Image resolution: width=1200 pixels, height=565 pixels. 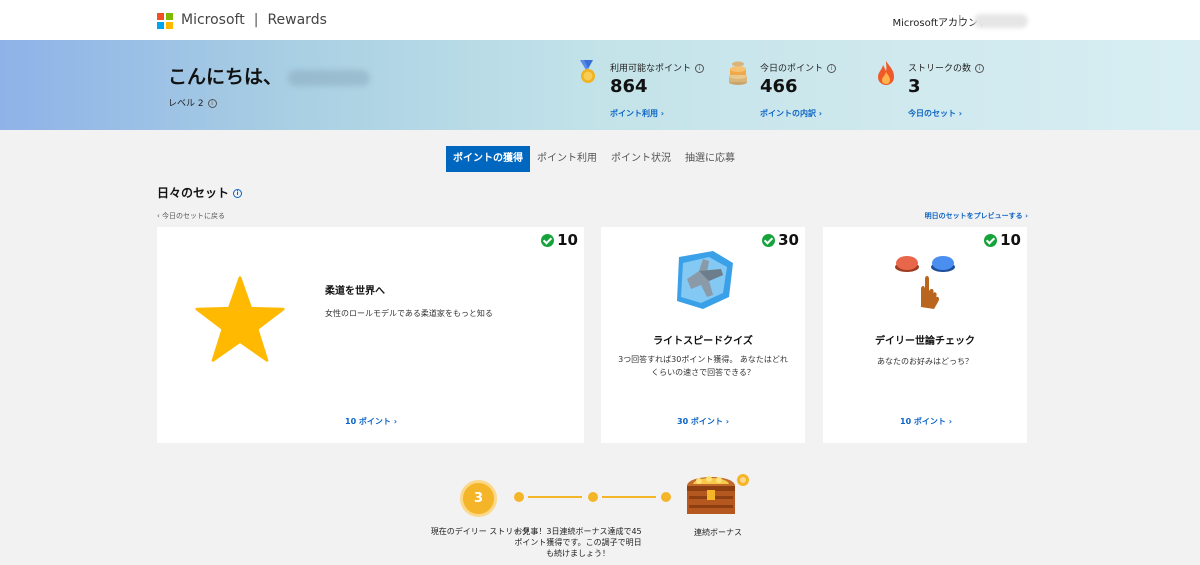 I want to click on tab-earn: ポイントの獲得, so click(x=488, y=159).